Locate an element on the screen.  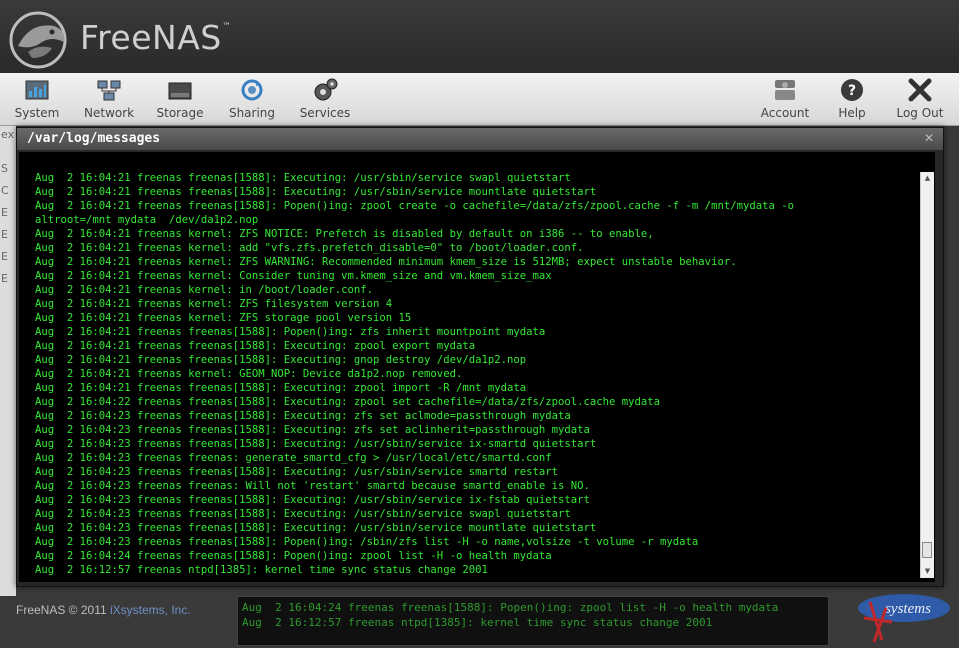
ixsystems-logo-text: systems is located at coordinates (908, 609).